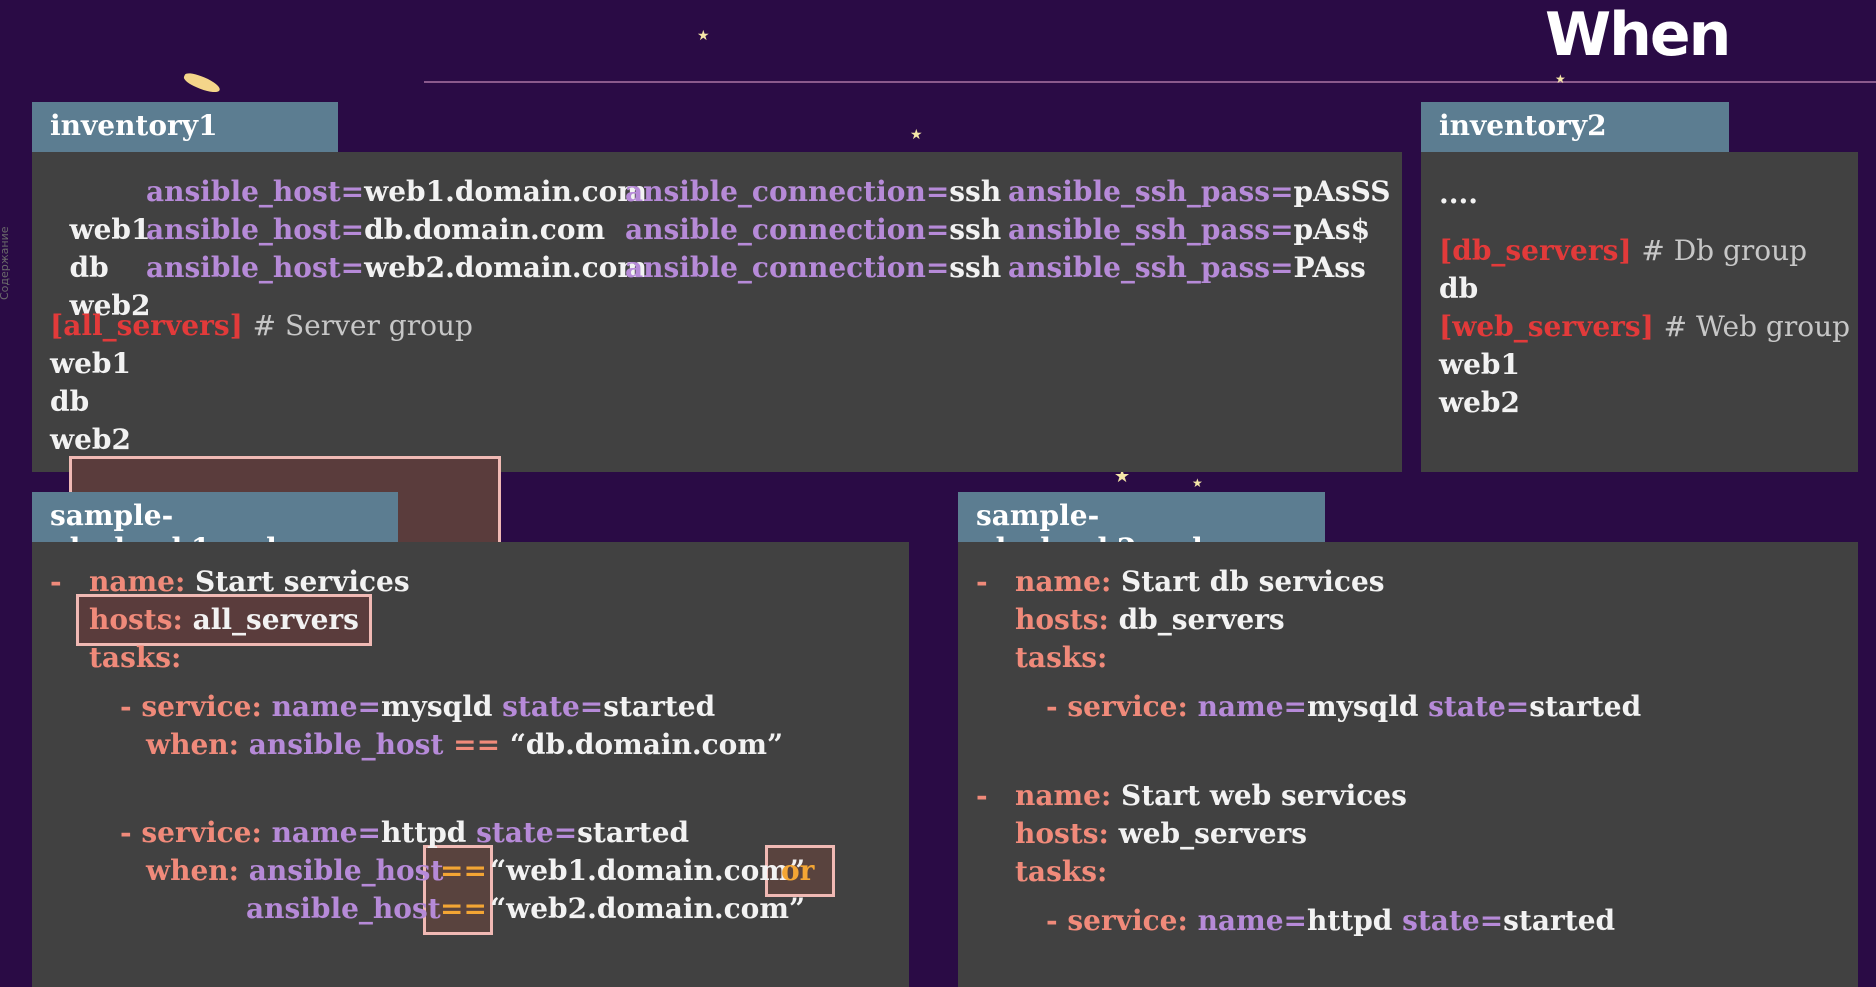  Describe the element at coordinates (1535, 250) in the screenshot. I see `group-name: [db_servers]` at that location.